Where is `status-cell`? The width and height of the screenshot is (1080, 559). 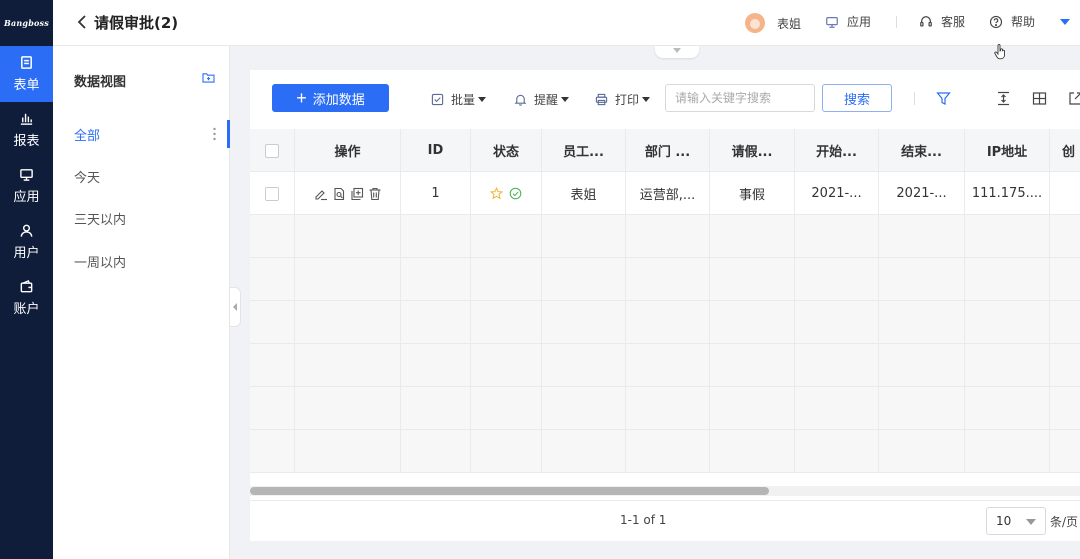
status-cell is located at coordinates (506, 193).